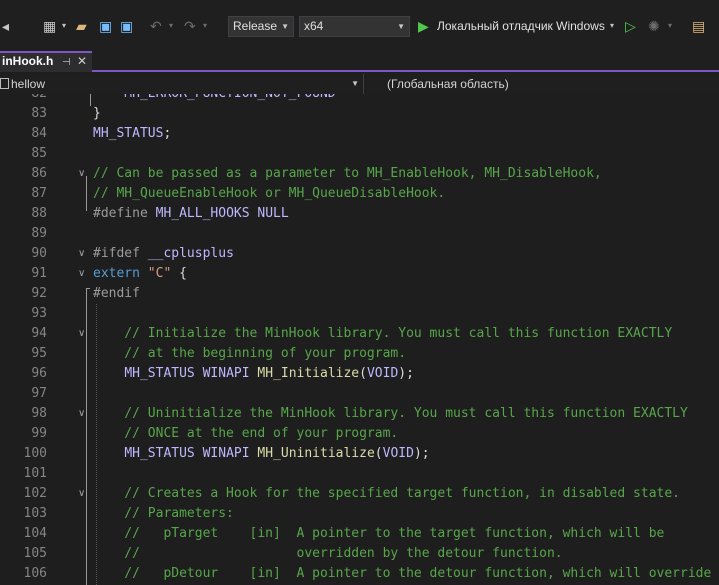  I want to click on code-line: 97, so click(359, 394).